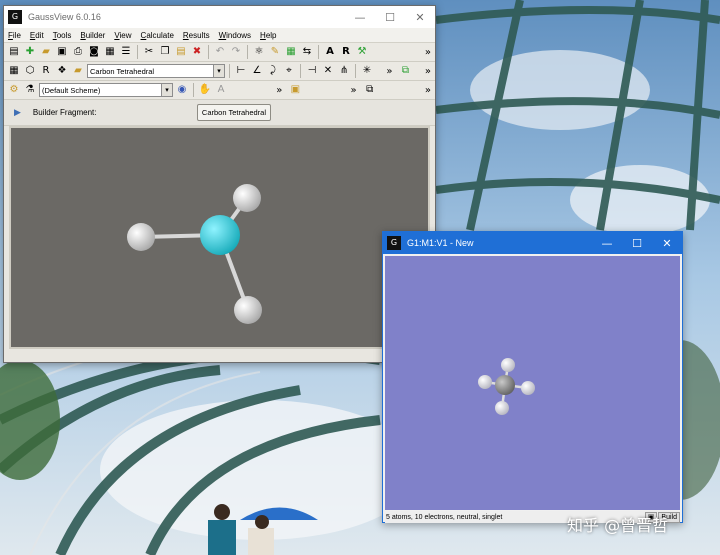 The width and height of the screenshot is (720, 555). I want to click on menu-help: Help, so click(268, 35).